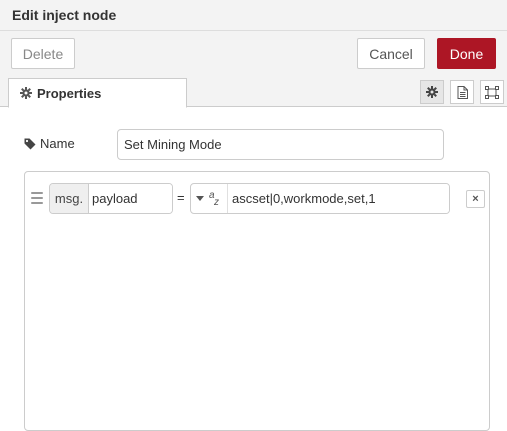  What do you see at coordinates (253, 15) in the screenshot?
I see `tray-header: Edit inject node` at bounding box center [253, 15].